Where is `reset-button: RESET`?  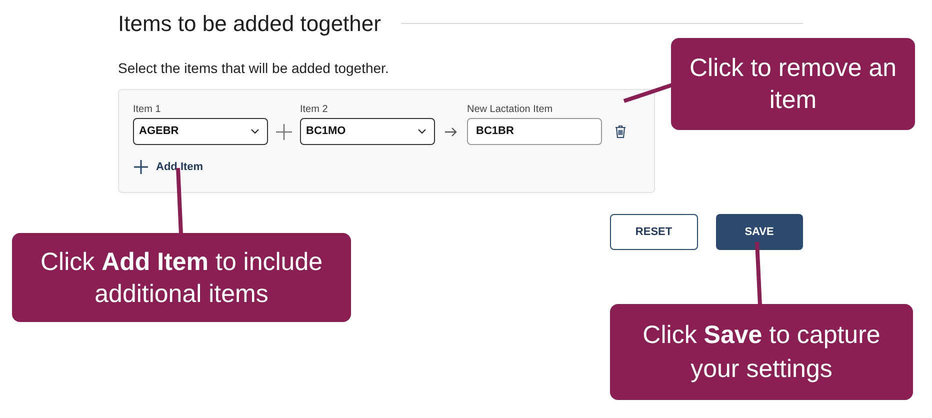
reset-button: RESET is located at coordinates (654, 232).